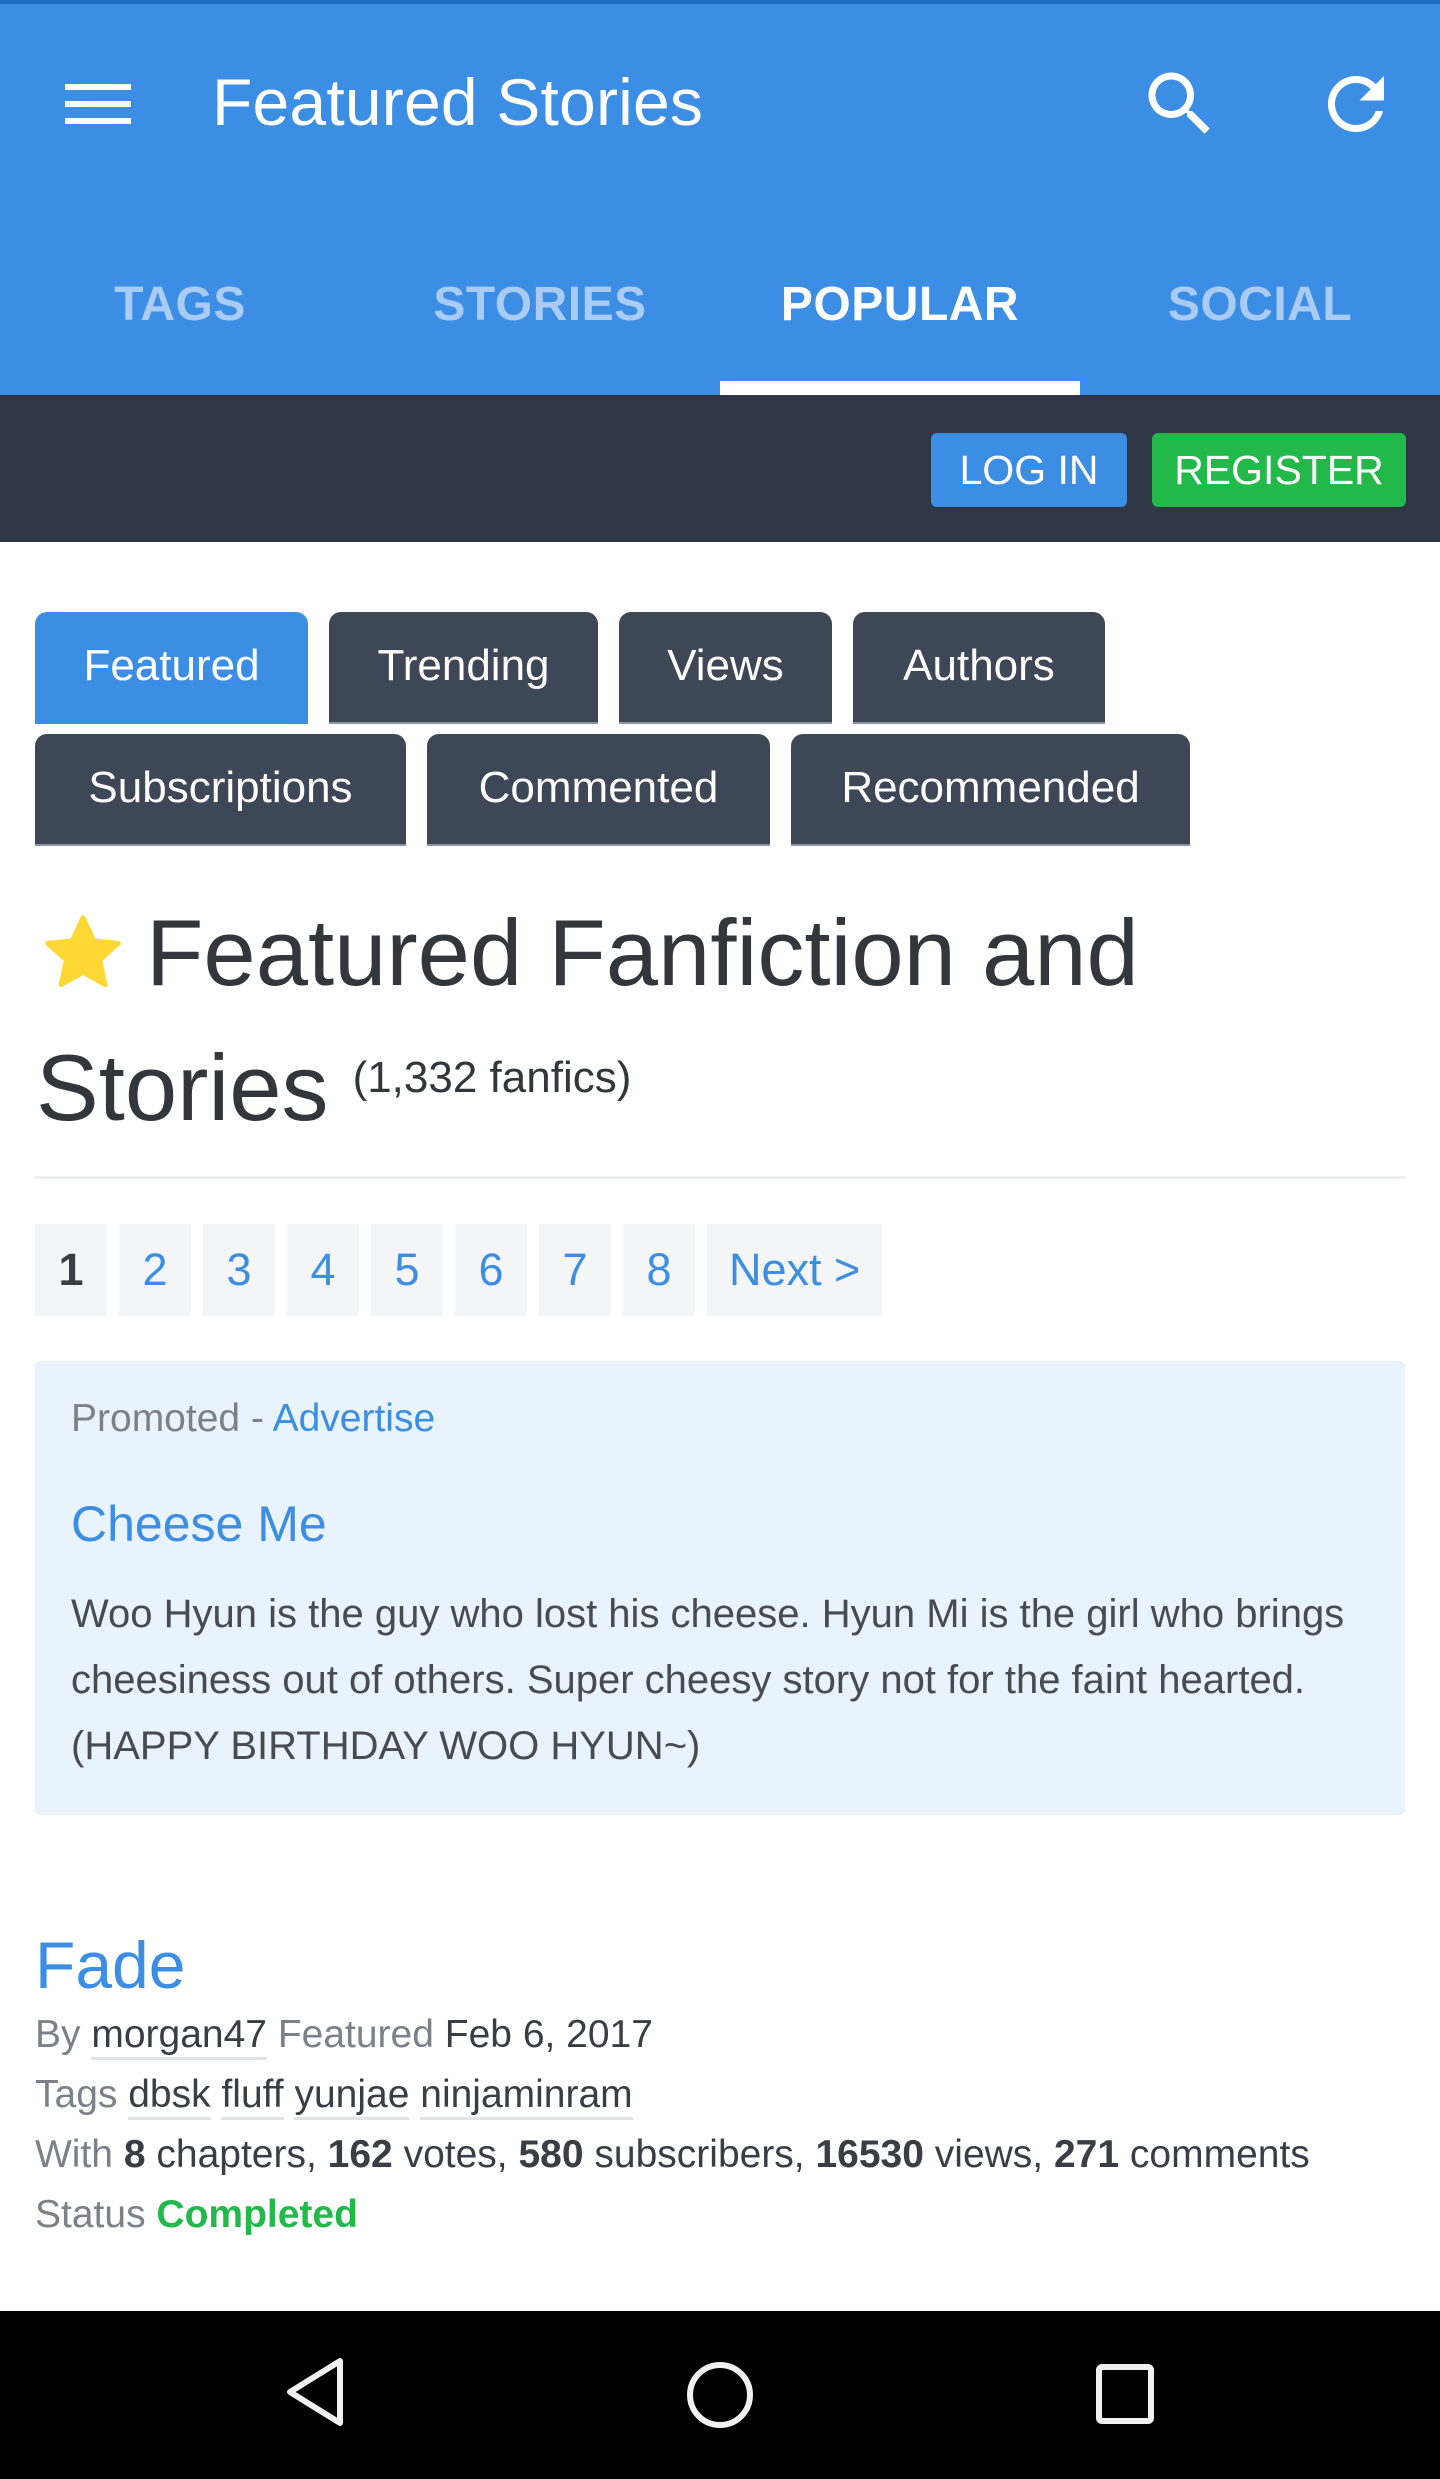 This screenshot has height=2479, width=1440. I want to click on with-label: With, so click(74, 2154).